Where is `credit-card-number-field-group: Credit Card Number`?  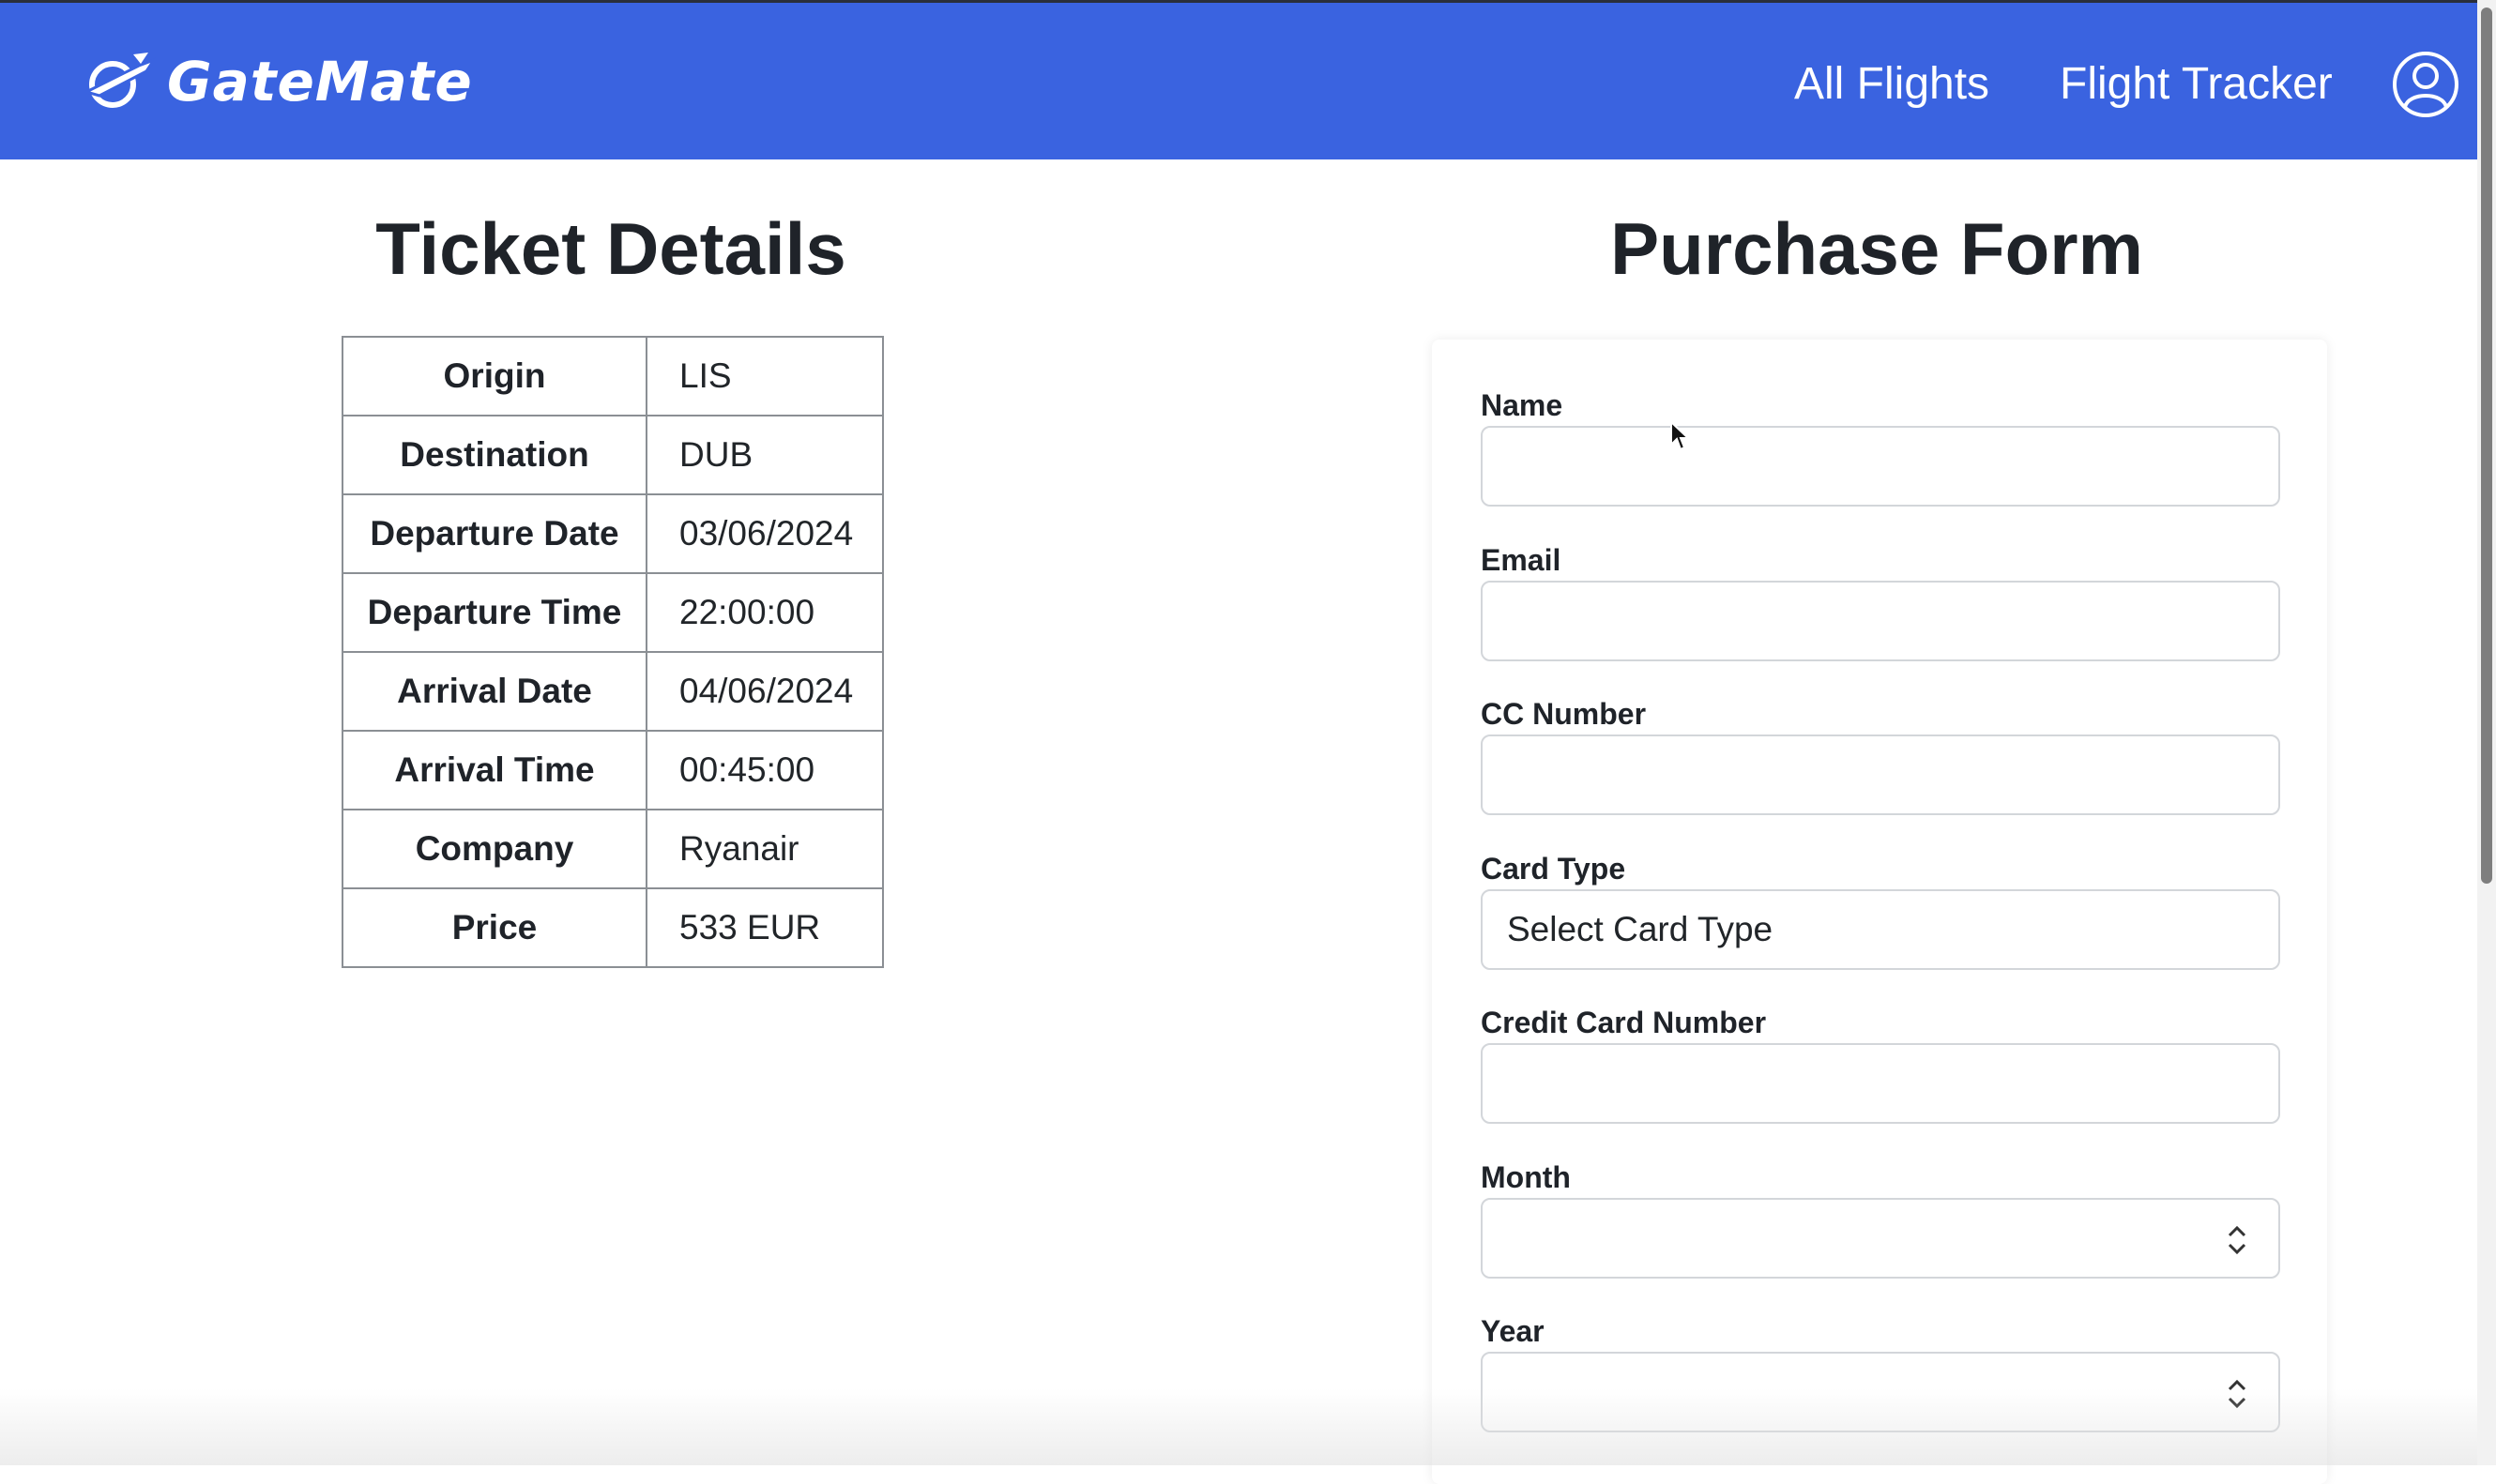
credit-card-number-field-group: Credit Card Number is located at coordinates (1880, 1063).